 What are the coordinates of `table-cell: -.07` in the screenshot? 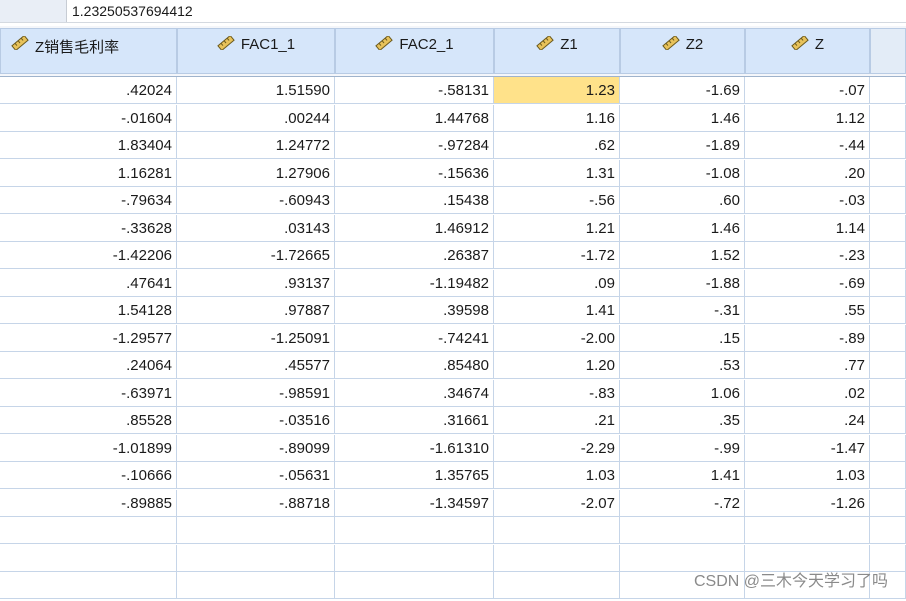 It's located at (807, 90).